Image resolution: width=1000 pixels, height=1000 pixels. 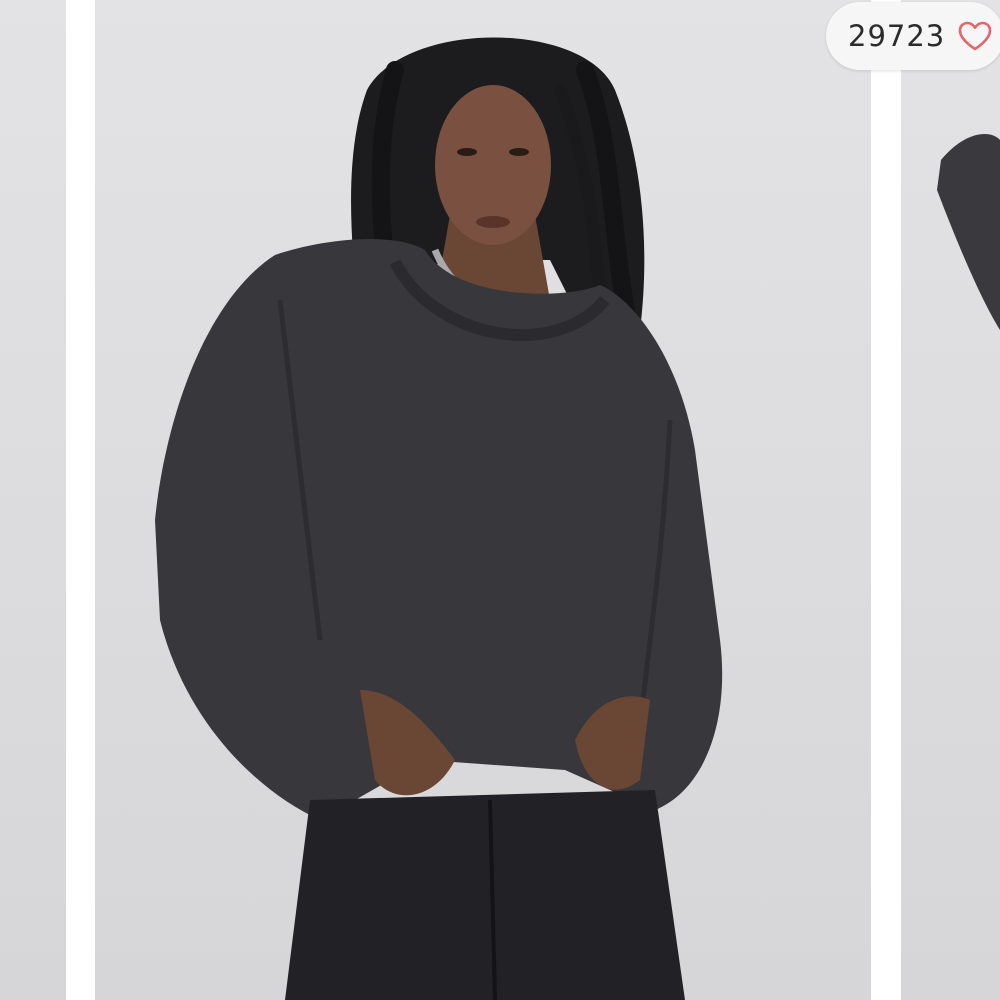 I want to click on next-image-sweatshirt-fragment, so click(x=968, y=232).